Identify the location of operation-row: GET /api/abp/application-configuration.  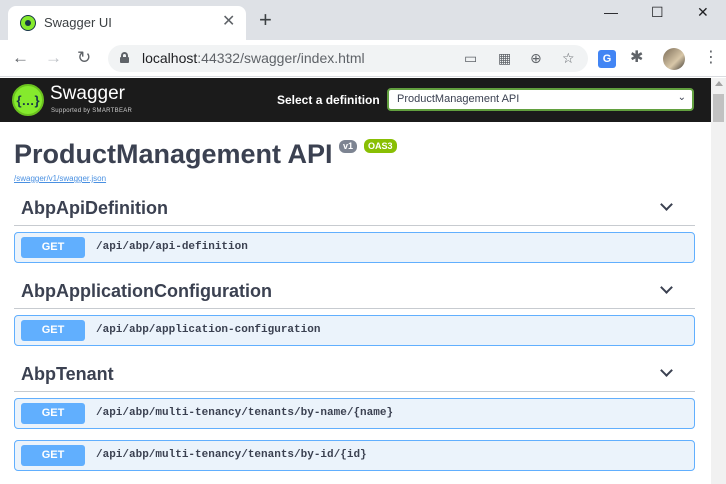
(354, 330).